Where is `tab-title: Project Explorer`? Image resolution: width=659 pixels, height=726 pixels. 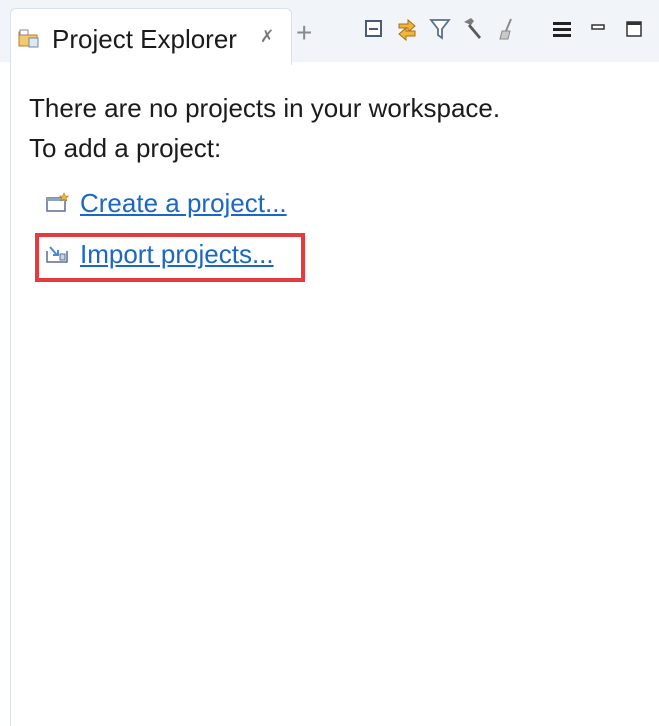 tab-title: Project Explorer is located at coordinates (144, 39).